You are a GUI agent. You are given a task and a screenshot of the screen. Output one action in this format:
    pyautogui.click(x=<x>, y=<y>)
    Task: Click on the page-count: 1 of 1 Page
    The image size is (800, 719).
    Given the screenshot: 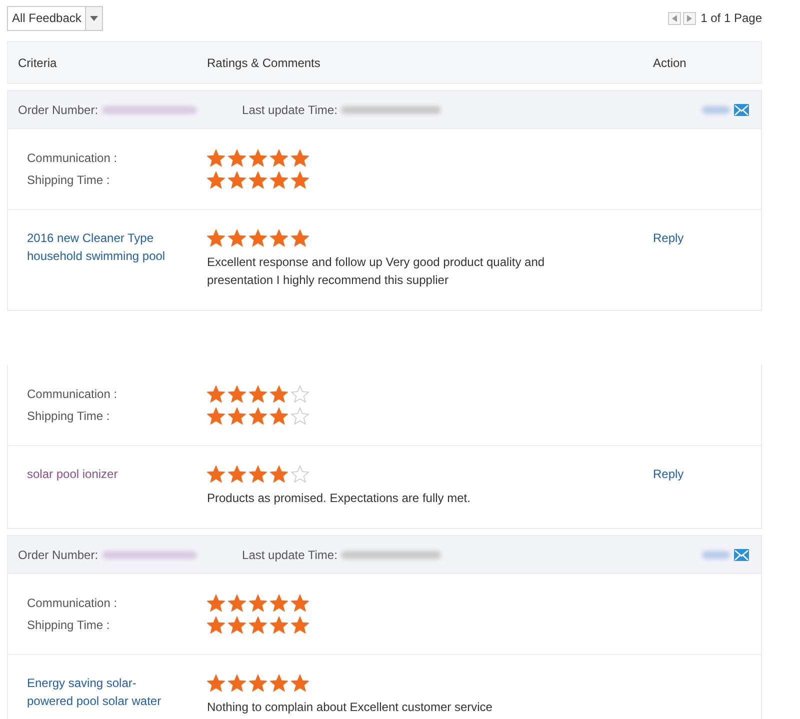 What is the action you would take?
    pyautogui.click(x=731, y=18)
    